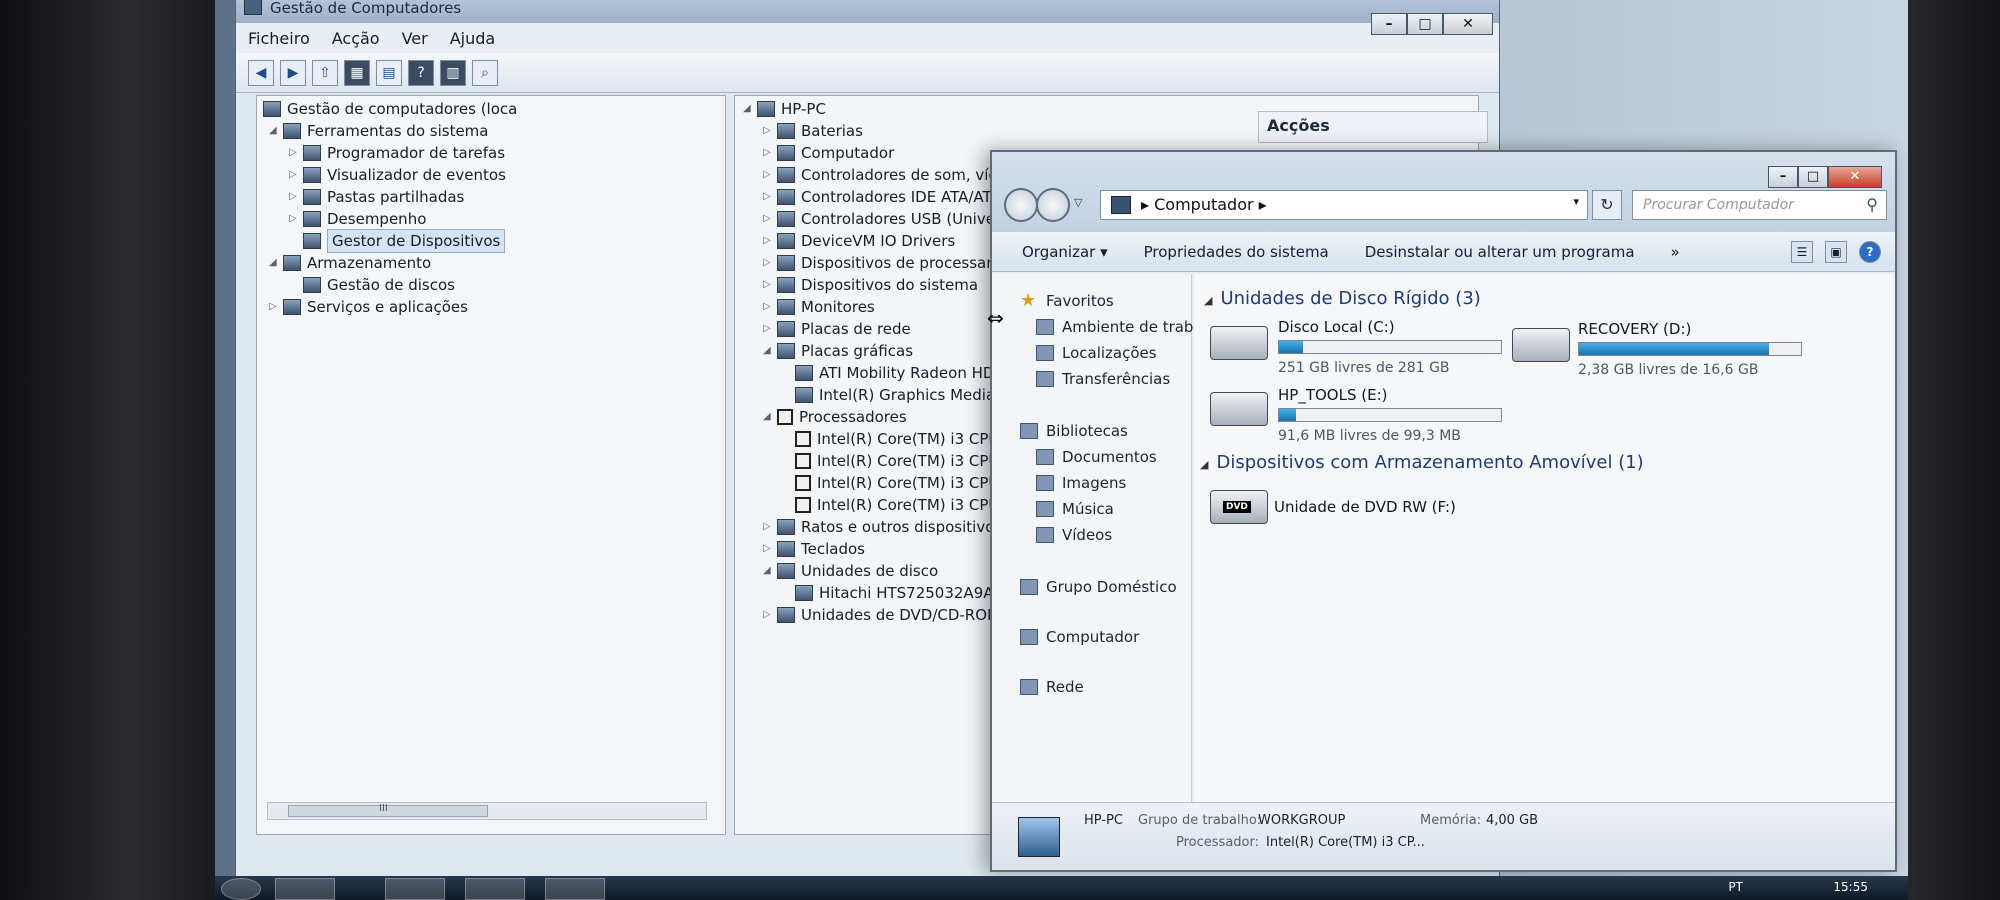 This screenshot has width=2000, height=900. Describe the element at coordinates (1342, 298) in the screenshot. I see `group-header-hard-disks: ◢ Unidades de Disco Rígido (3)` at that location.